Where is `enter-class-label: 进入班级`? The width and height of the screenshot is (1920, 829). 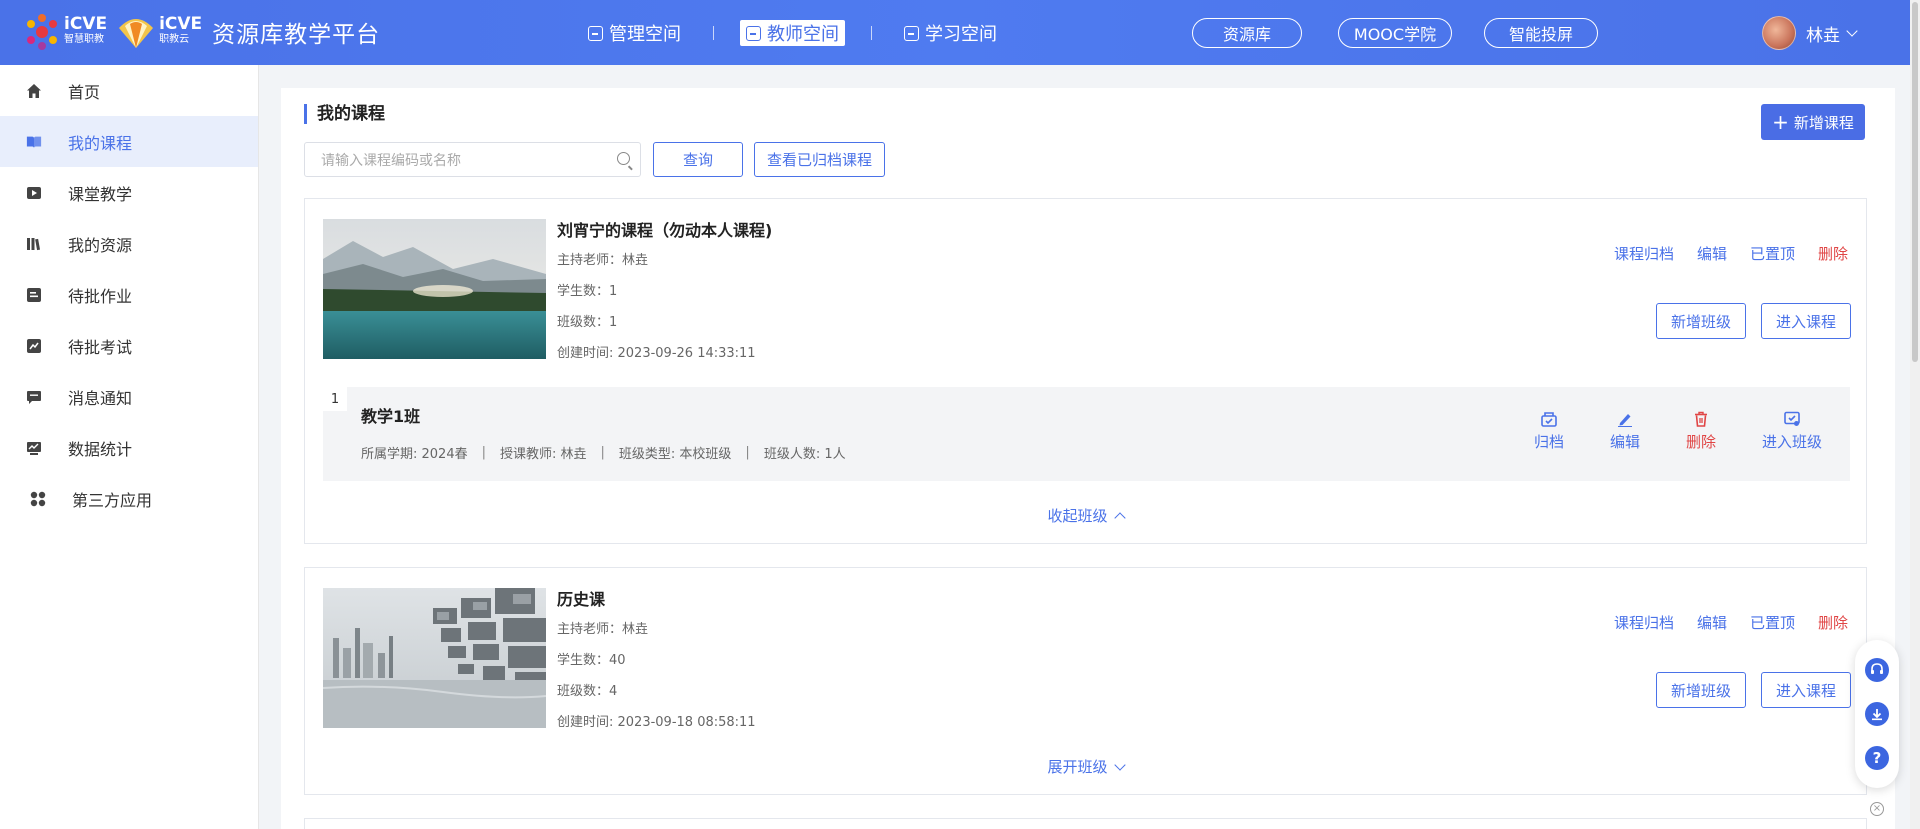 enter-class-label: 进入班级 is located at coordinates (1792, 442).